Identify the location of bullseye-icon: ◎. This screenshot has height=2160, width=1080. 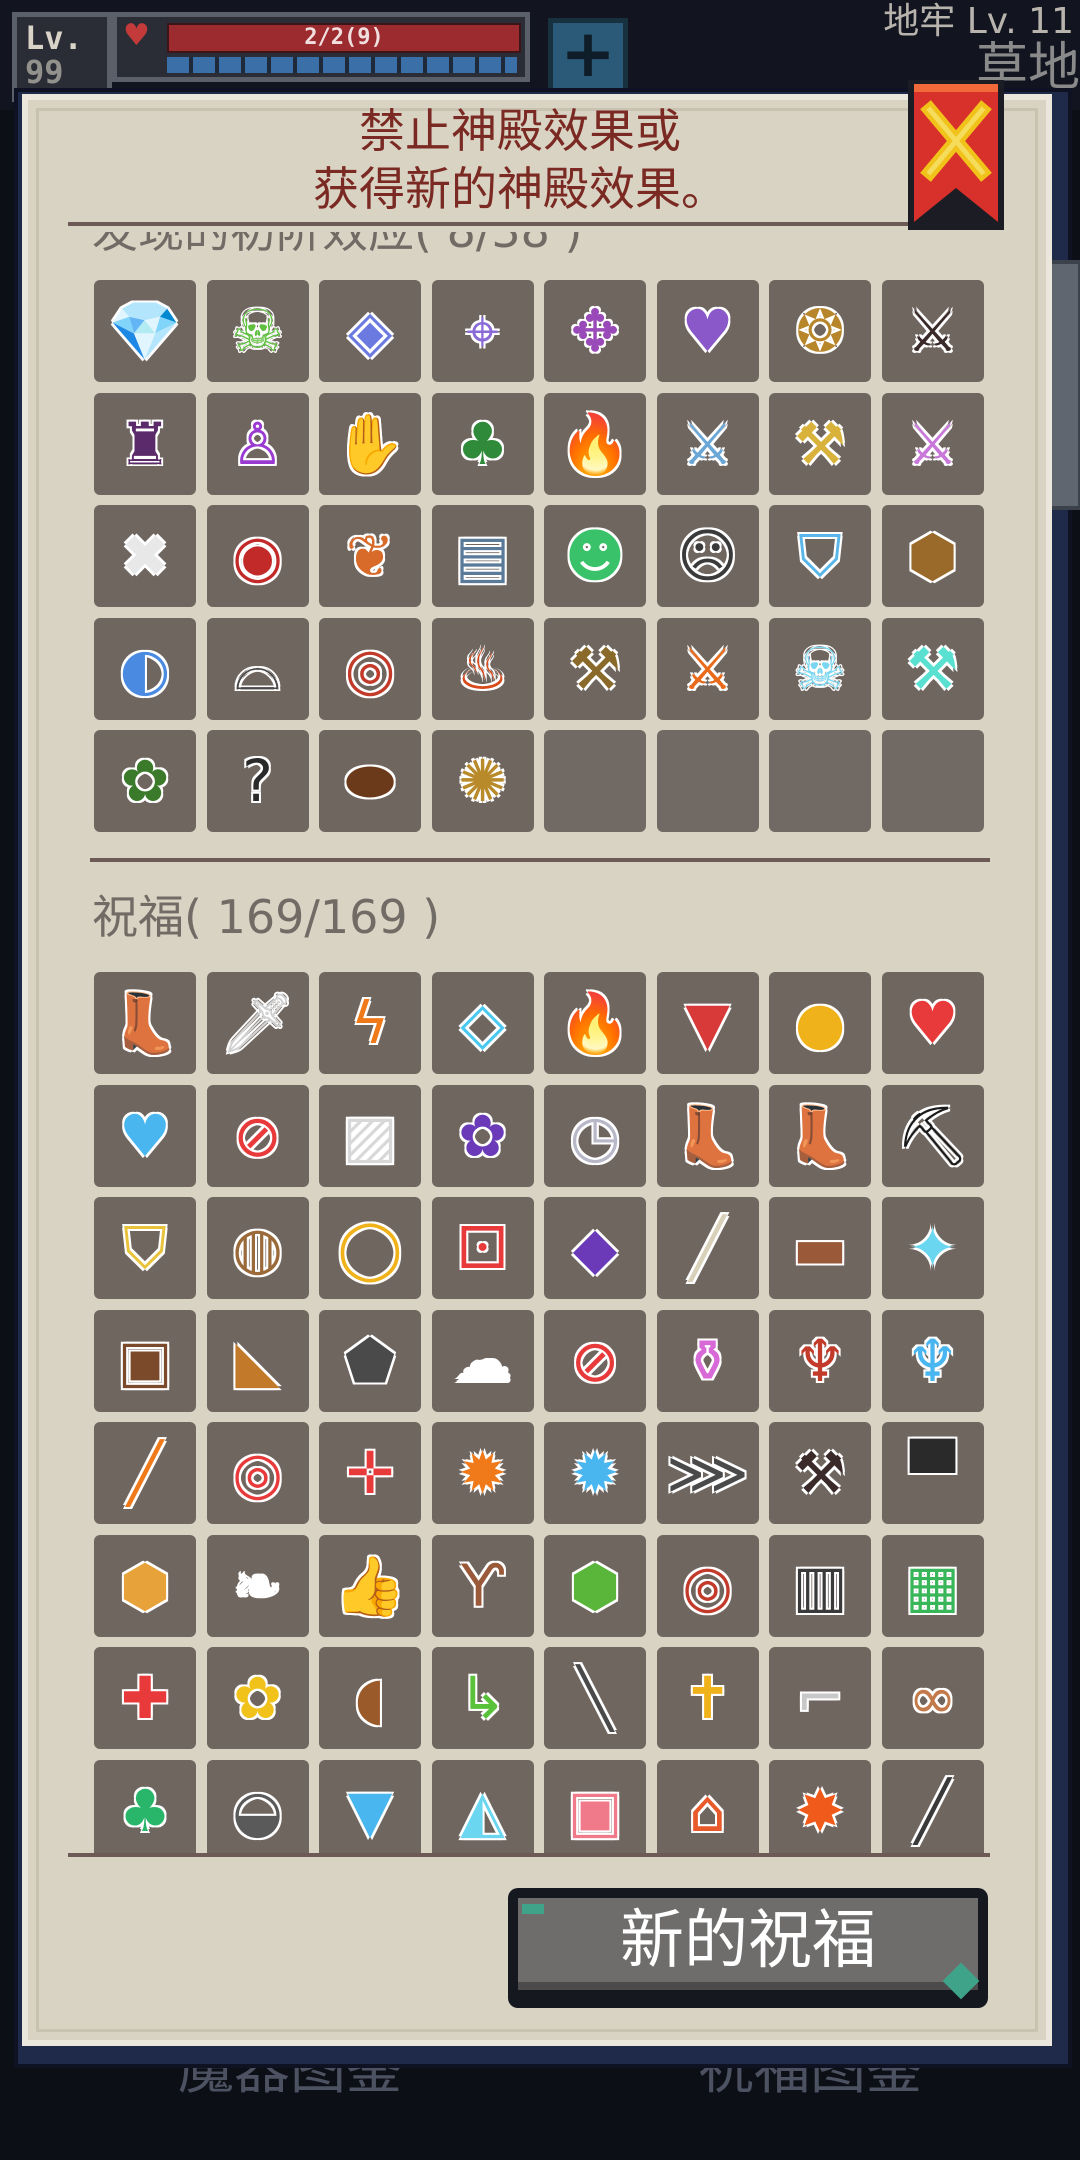
(257, 1473).